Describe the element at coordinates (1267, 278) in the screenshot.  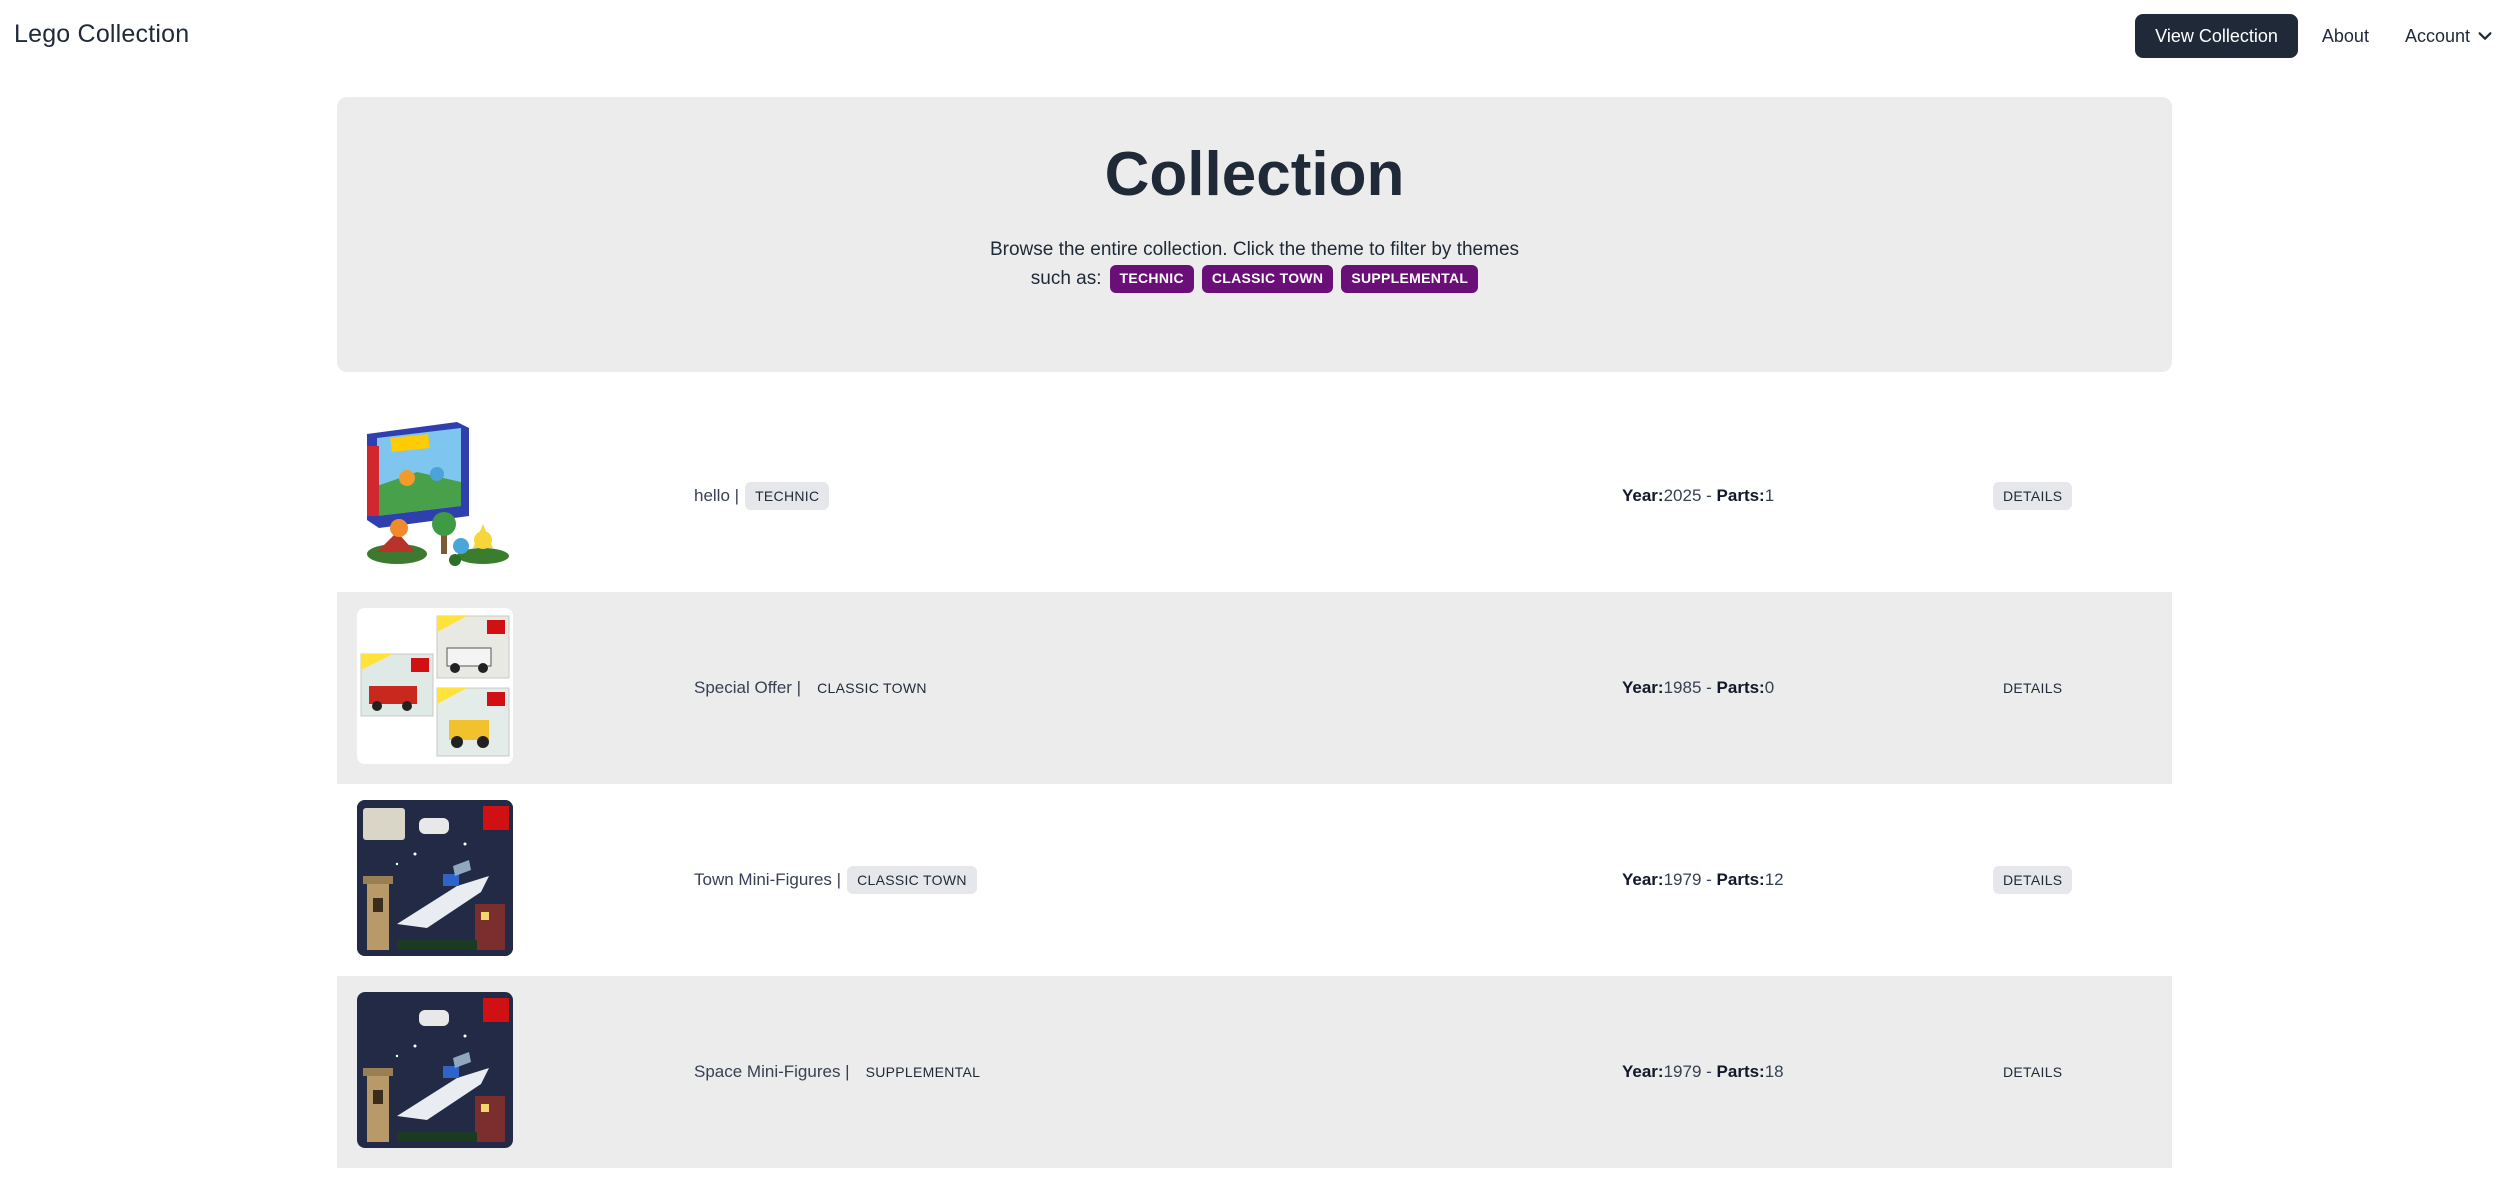
I see `theme-filter-classic-town: CLASSIC TOWN` at that location.